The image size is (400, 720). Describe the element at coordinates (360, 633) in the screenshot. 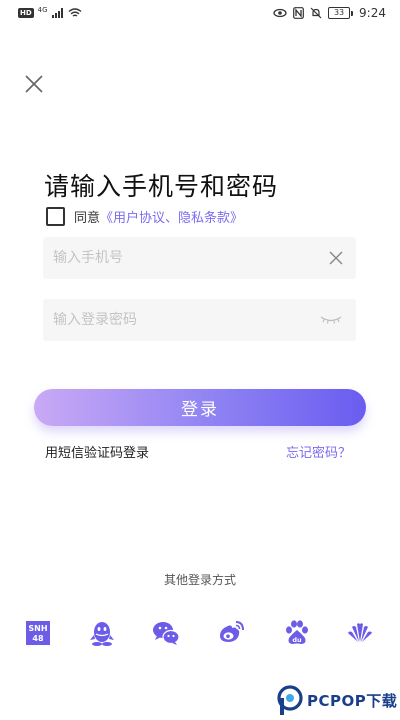

I see `huawei-icon` at that location.